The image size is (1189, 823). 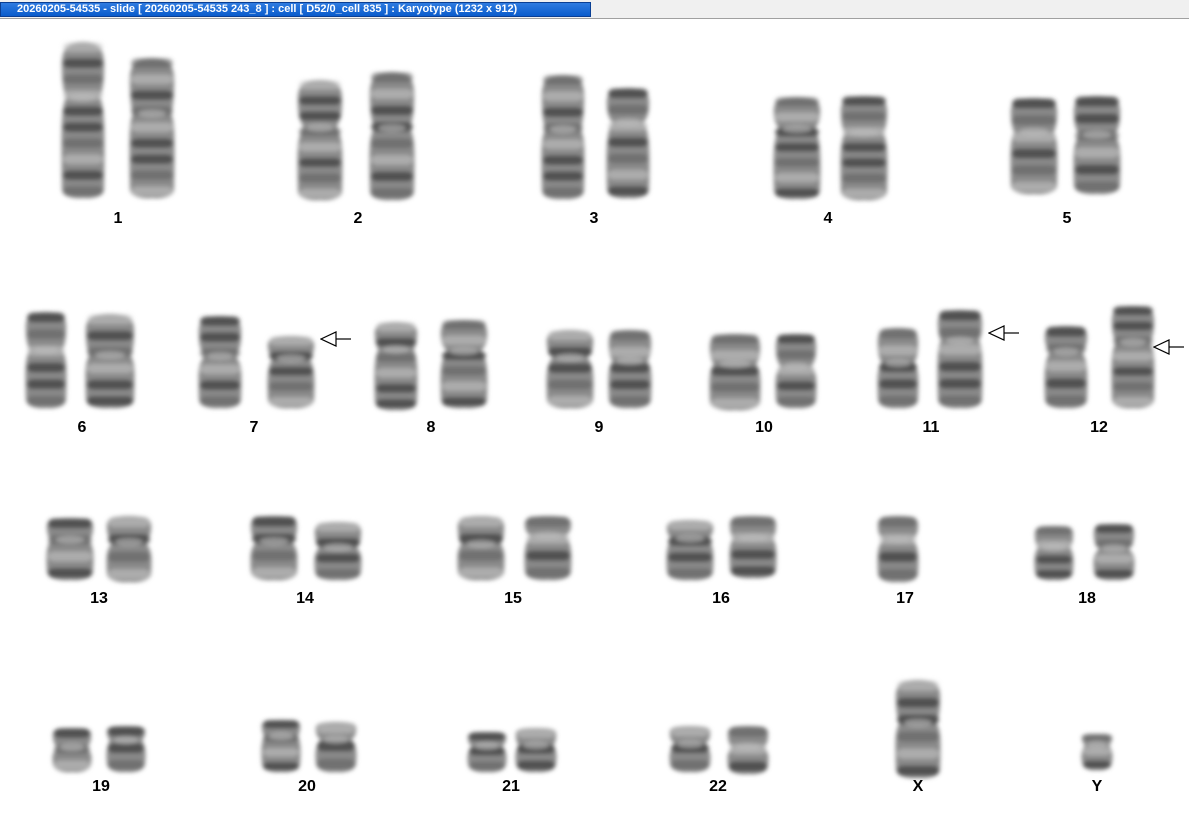 I want to click on chromosome-label: 19, so click(x=101, y=786).